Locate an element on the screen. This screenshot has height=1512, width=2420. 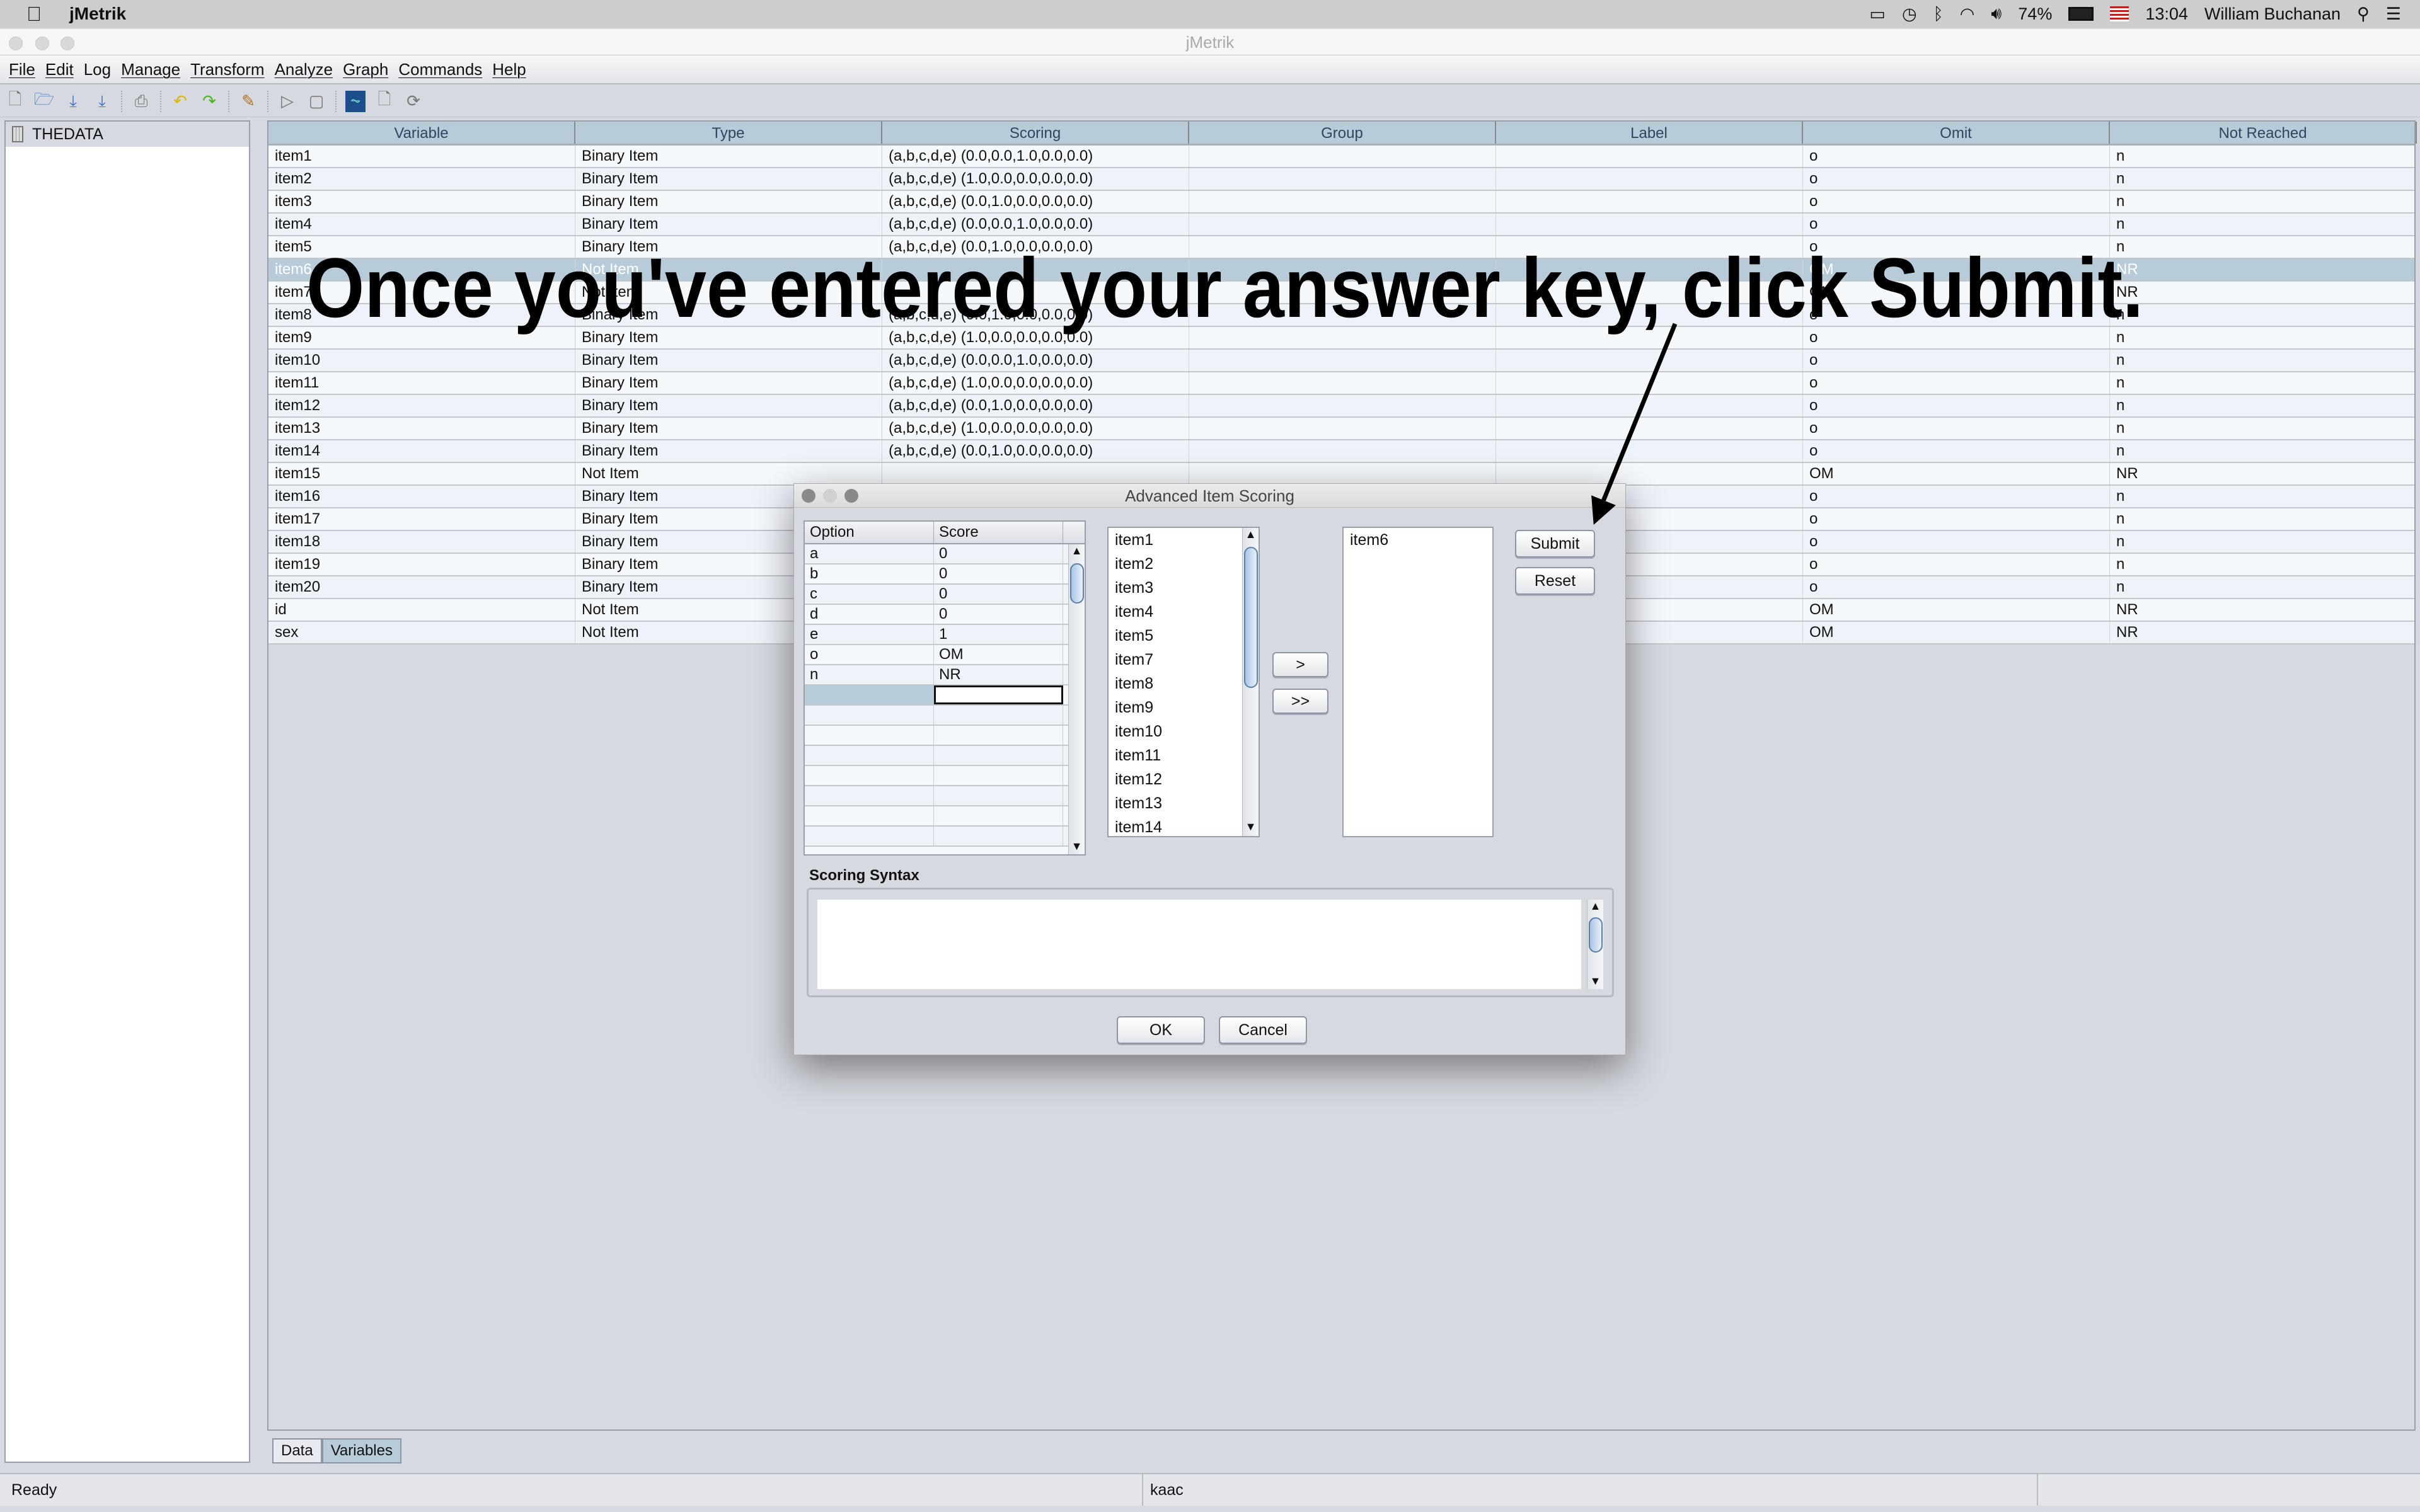
option-row: e1 is located at coordinates (945, 635).